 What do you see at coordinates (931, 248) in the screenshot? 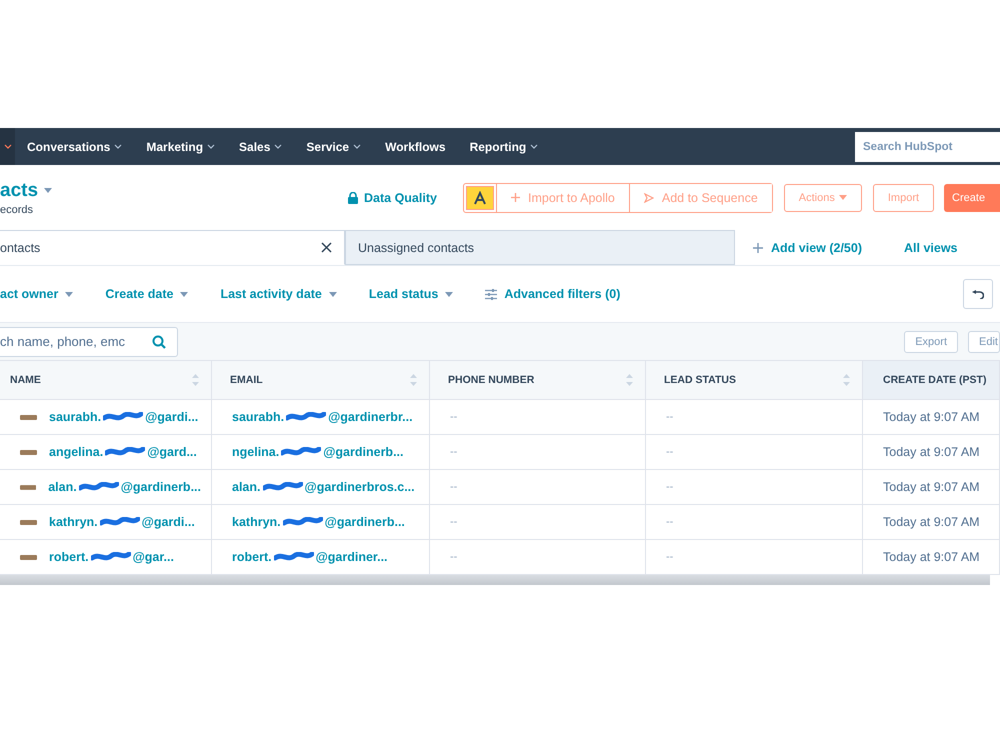
I see `all-views-link: All views` at bounding box center [931, 248].